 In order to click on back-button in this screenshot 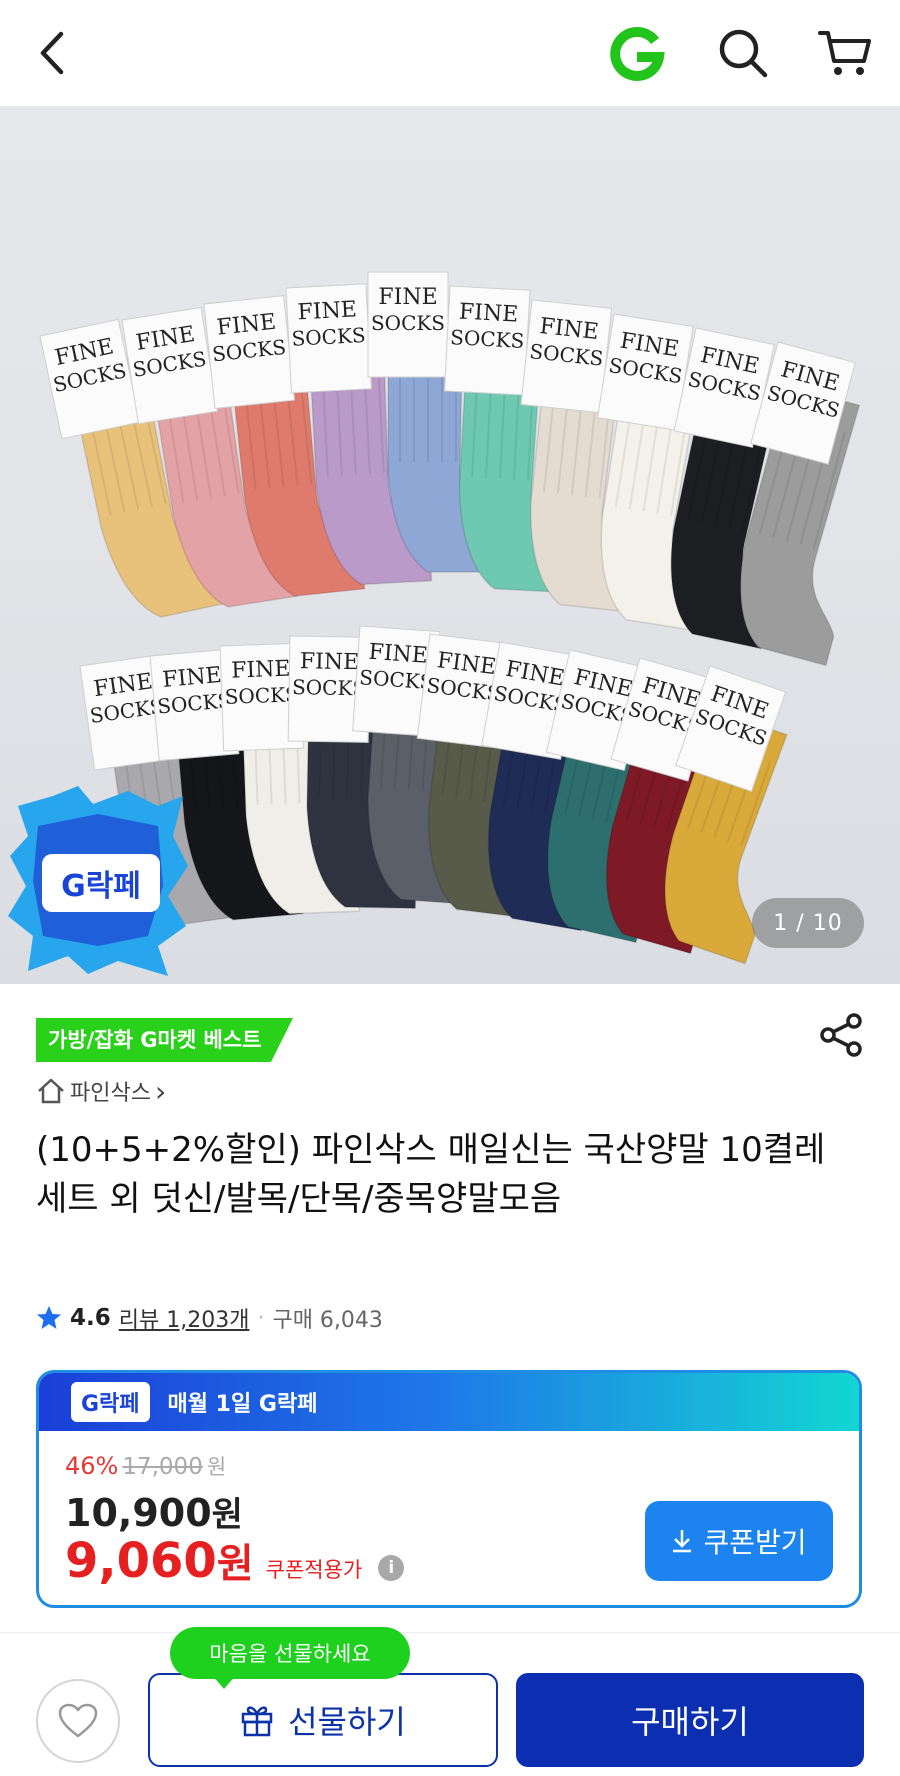, I will do `click(53, 53)`.